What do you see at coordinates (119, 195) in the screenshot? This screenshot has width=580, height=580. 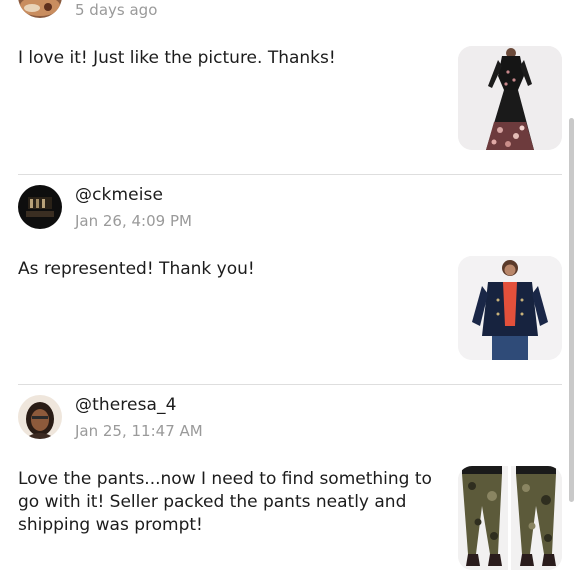 I see `user-handle: @ckmeise` at bounding box center [119, 195].